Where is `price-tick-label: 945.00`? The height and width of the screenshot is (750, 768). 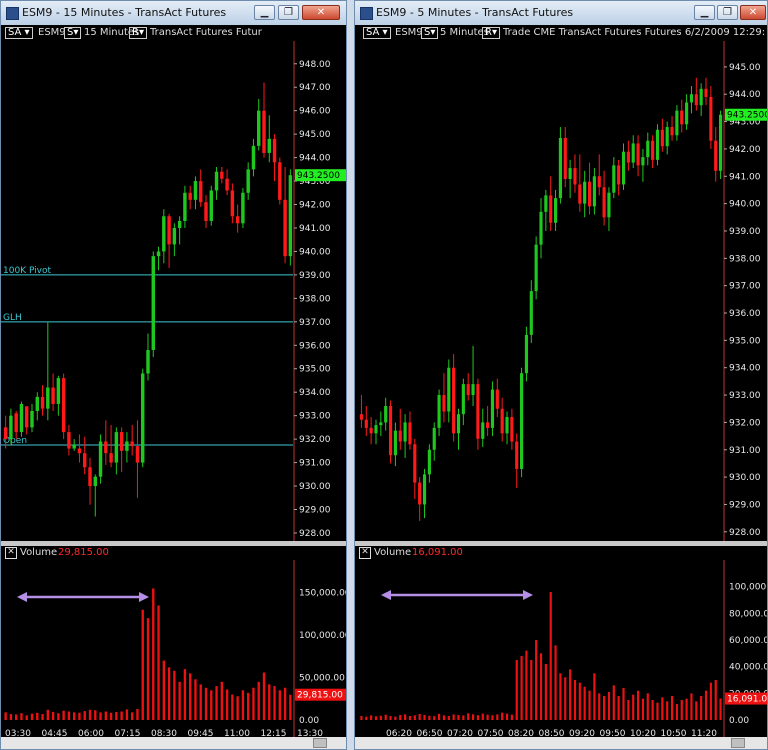 price-tick-label: 945.00 is located at coordinates (315, 135).